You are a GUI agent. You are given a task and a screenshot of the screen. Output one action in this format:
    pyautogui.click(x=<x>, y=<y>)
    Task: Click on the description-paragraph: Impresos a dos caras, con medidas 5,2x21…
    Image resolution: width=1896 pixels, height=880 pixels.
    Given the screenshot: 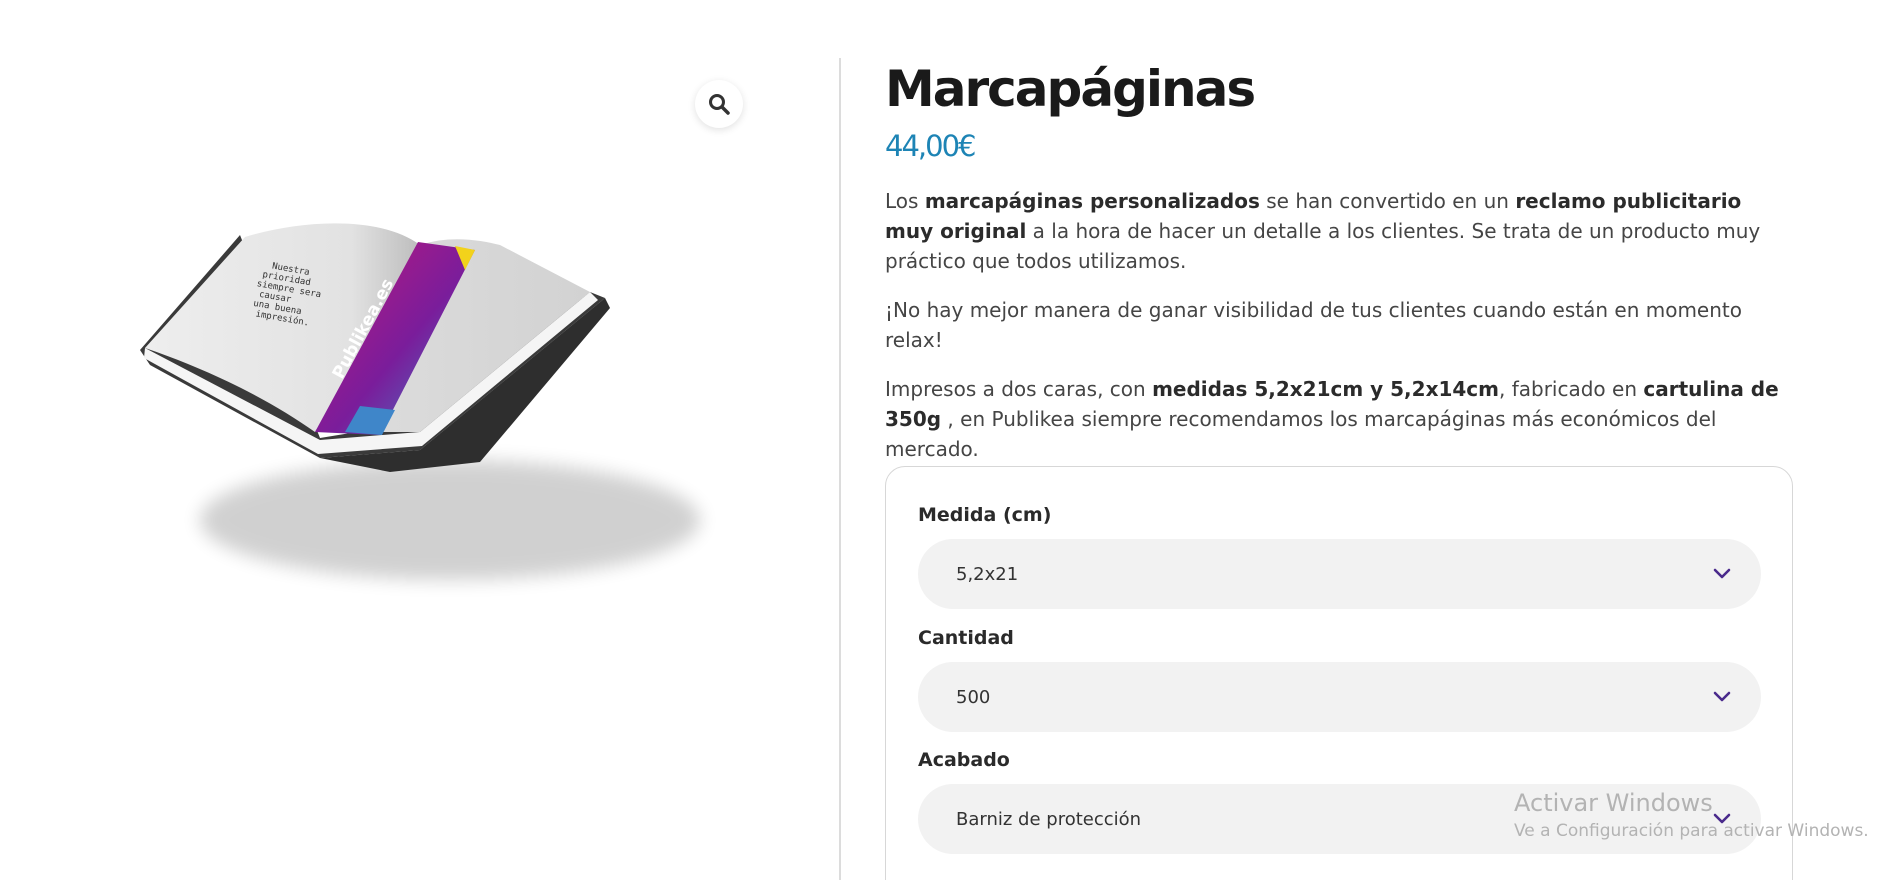 What is the action you would take?
    pyautogui.click(x=1340, y=419)
    